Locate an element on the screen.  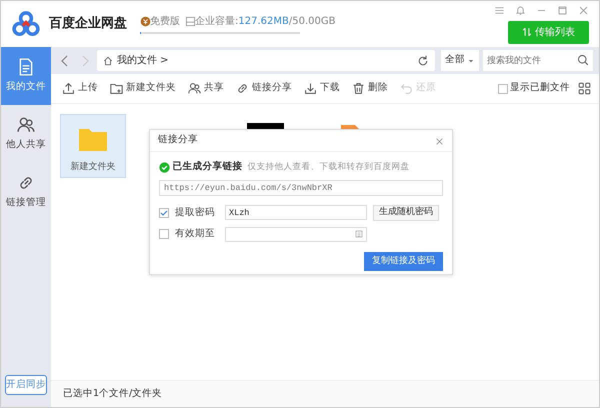
password-label: 提取密码 is located at coordinates (195, 213).